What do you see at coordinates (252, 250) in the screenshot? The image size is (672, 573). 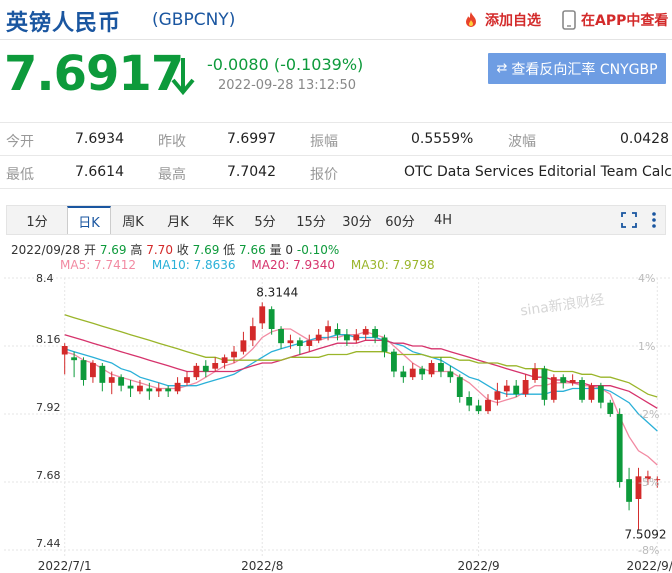 I see `ohlc-low: 7.66` at bounding box center [252, 250].